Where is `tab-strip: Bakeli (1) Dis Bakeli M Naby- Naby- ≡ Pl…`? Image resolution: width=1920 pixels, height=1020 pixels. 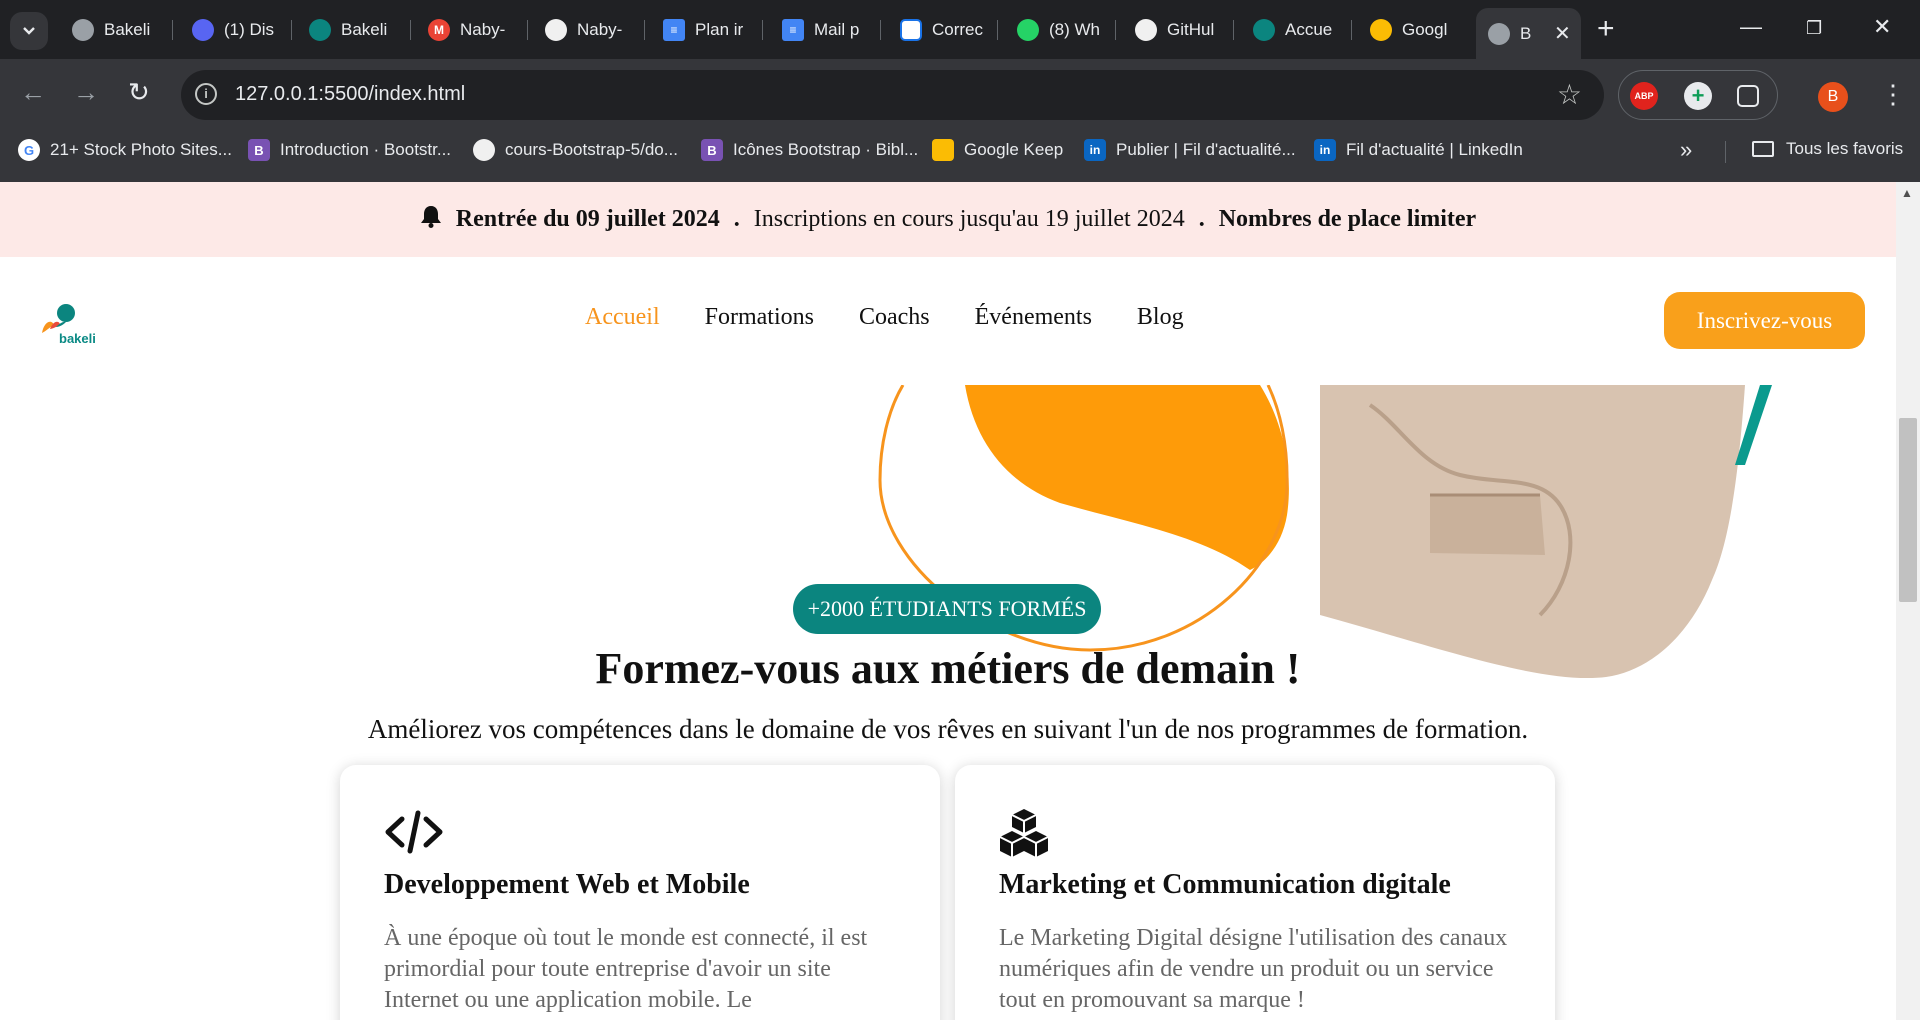
tab-strip: Bakeli (1) Dis Bakeli M Naby- Naby- ≡ Pl… is located at coordinates (960, 29).